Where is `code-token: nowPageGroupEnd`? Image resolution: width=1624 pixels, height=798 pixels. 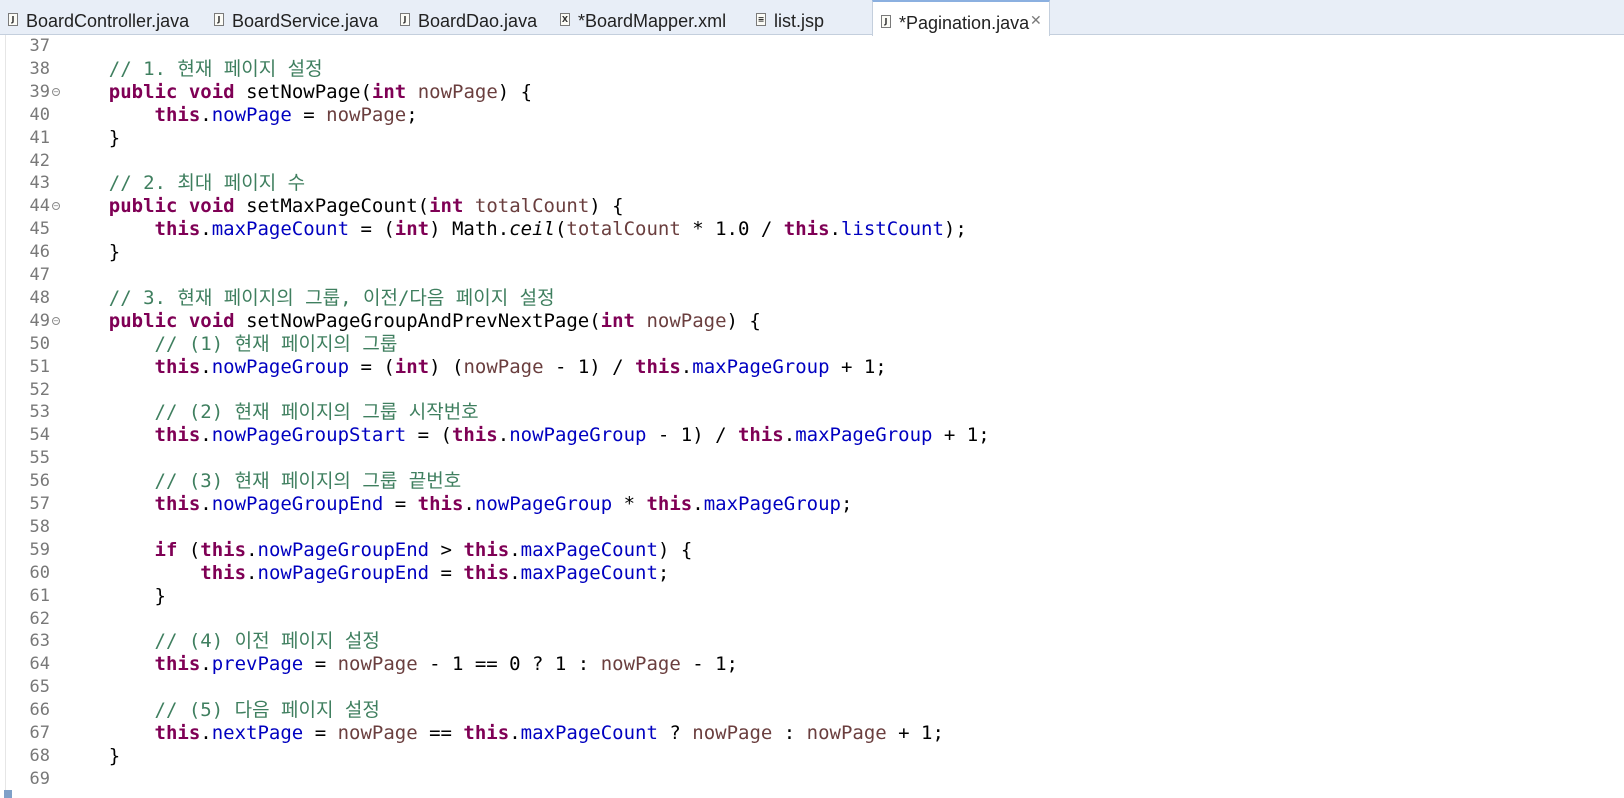 code-token: nowPageGroupEnd is located at coordinates (343, 549).